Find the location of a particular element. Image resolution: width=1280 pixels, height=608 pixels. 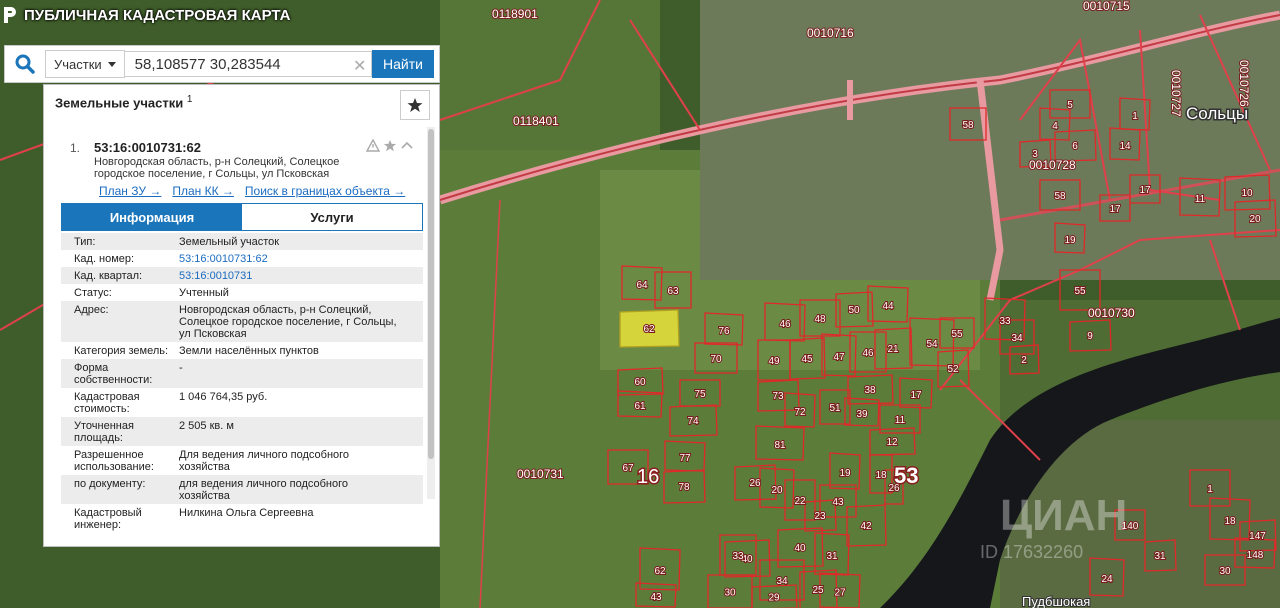

parcel-number-label: 45 is located at coordinates (807, 359).